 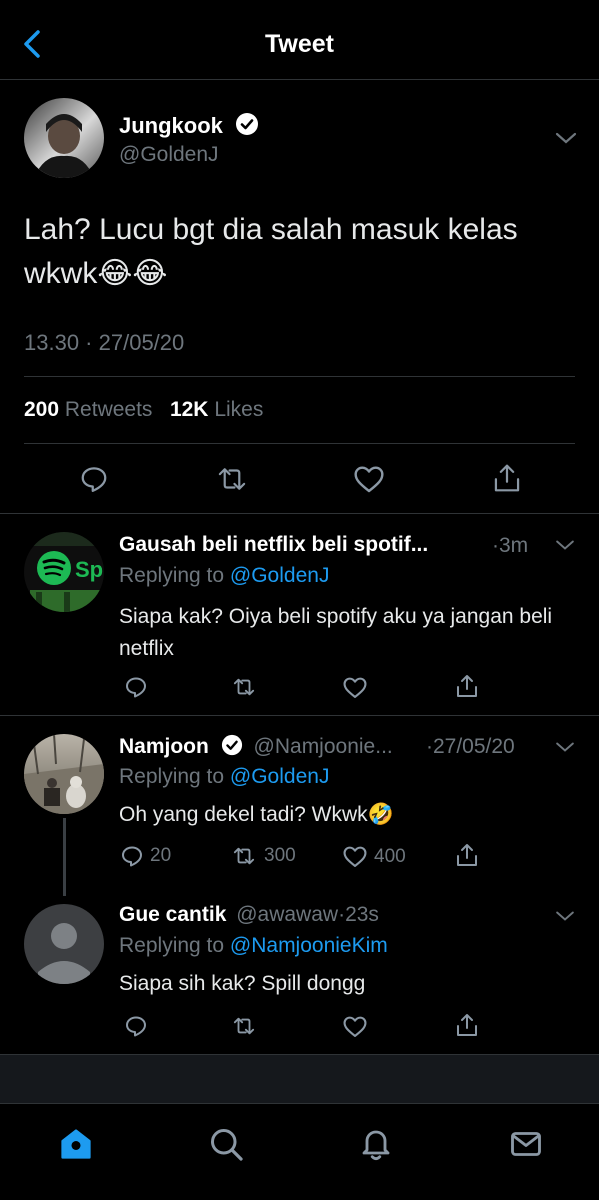 What do you see at coordinates (132, 273) in the screenshot?
I see `emoji: 😂😂` at bounding box center [132, 273].